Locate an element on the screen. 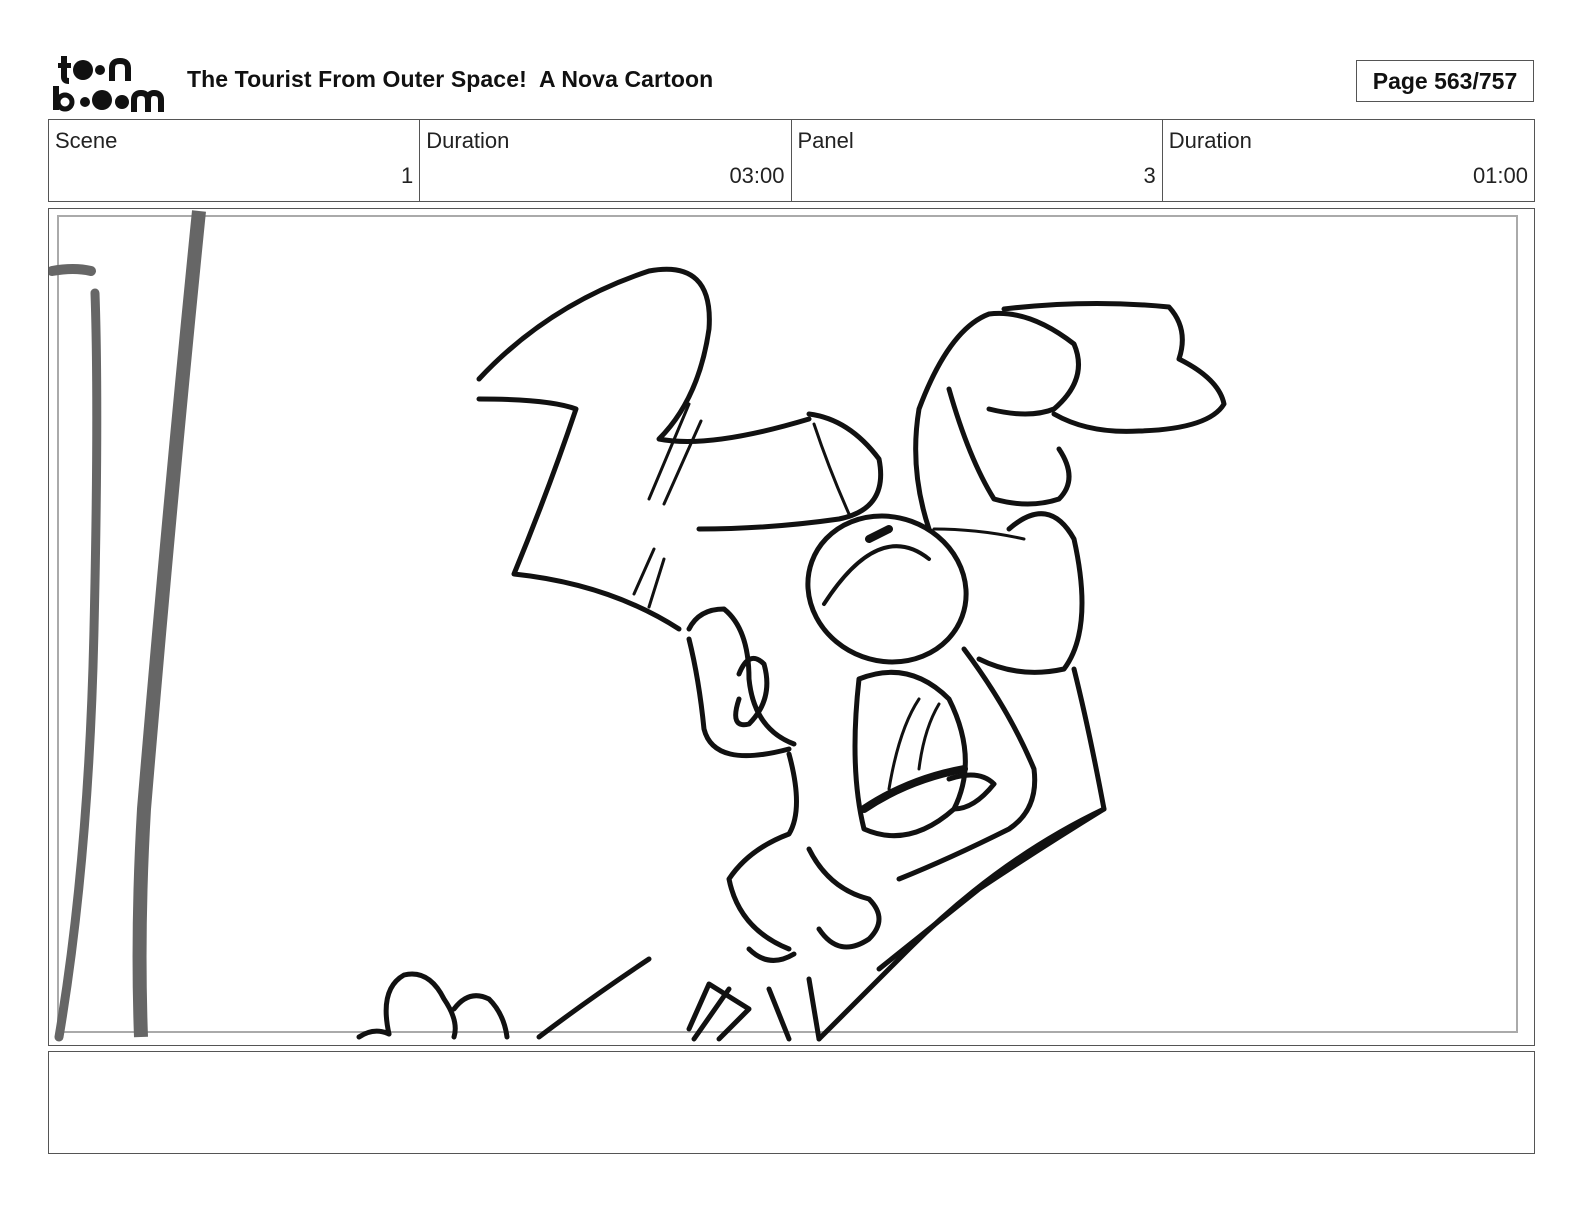 The height and width of the screenshot is (1224, 1584). panel-value: 3 is located at coordinates (1149, 175).